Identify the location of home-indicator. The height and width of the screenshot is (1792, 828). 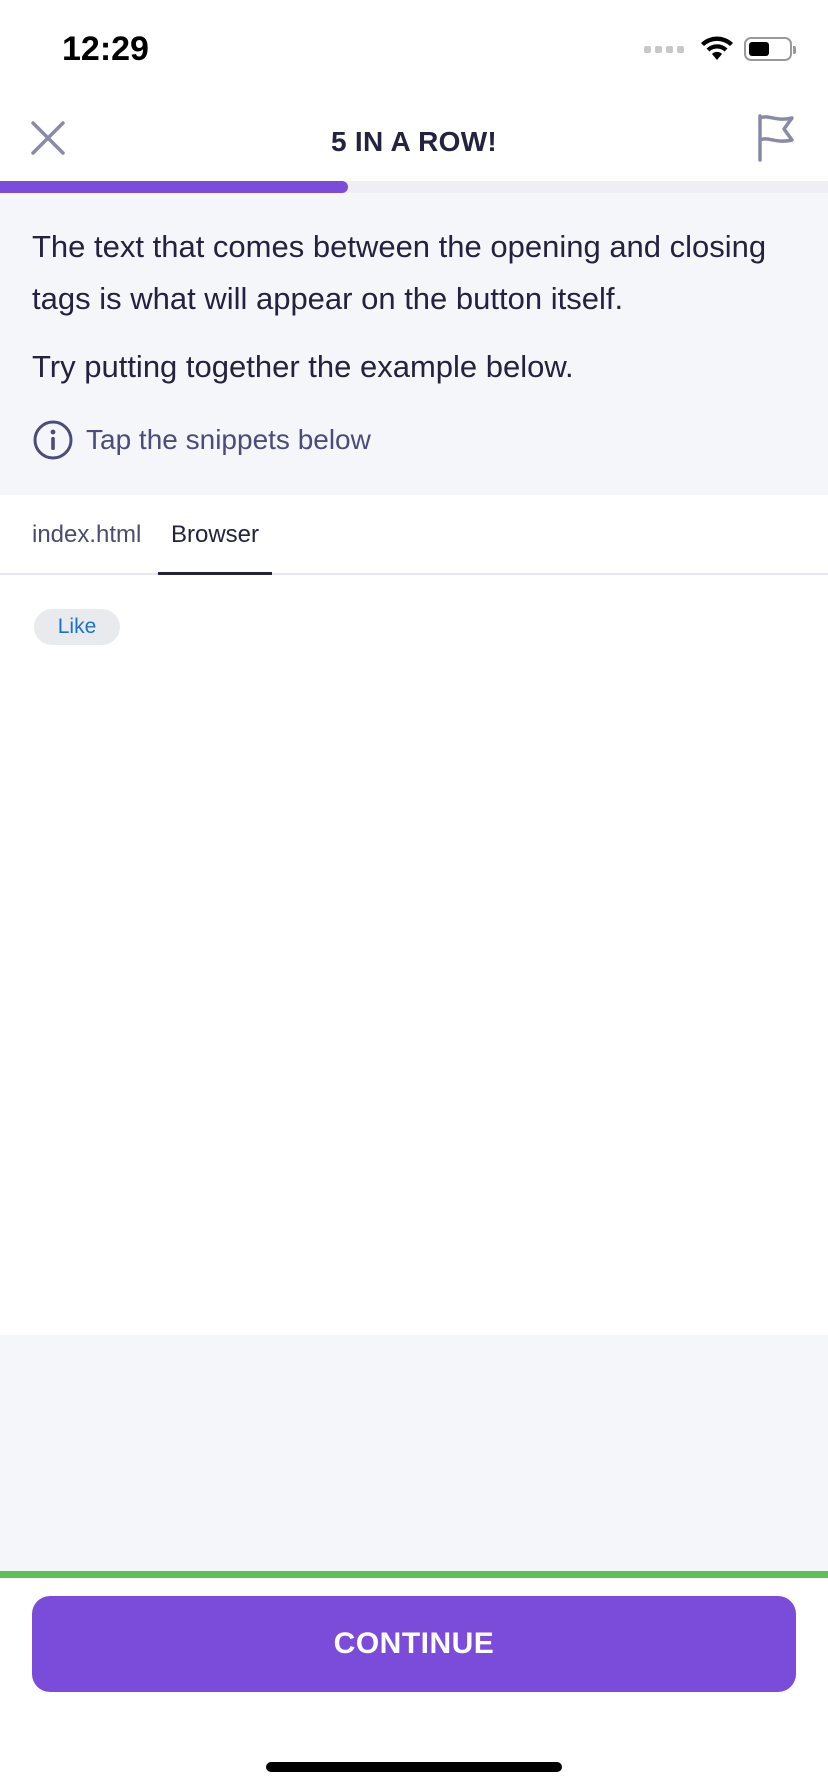
(414, 1767).